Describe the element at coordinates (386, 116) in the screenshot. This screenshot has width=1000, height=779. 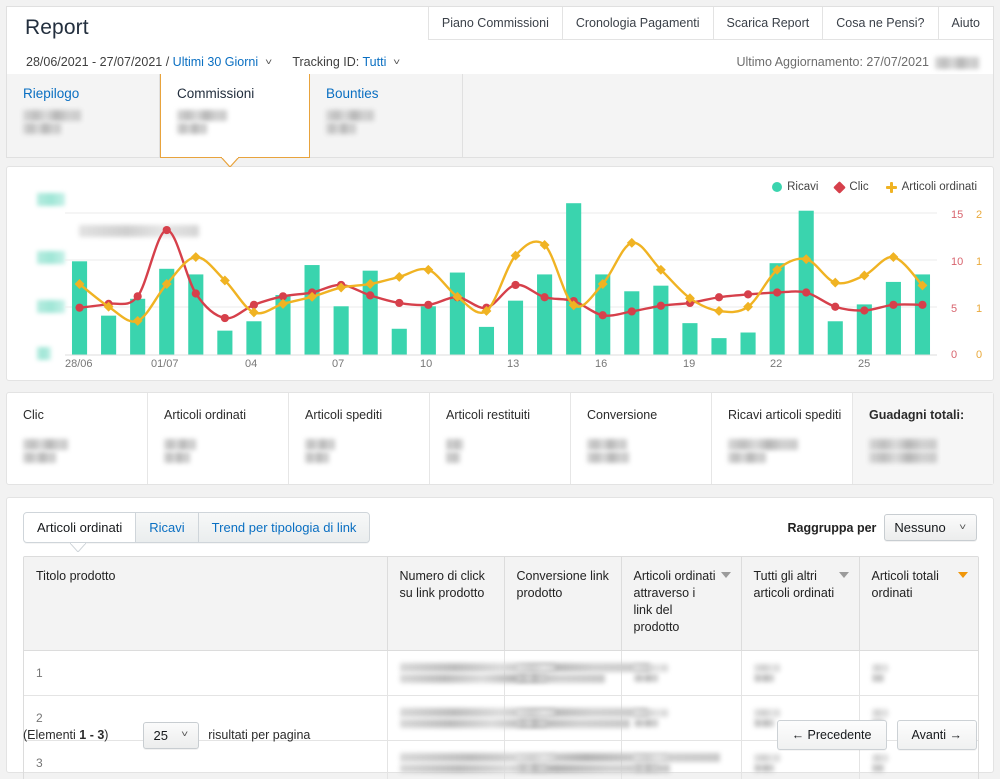
I see `tab-bounties: Bounties` at that location.